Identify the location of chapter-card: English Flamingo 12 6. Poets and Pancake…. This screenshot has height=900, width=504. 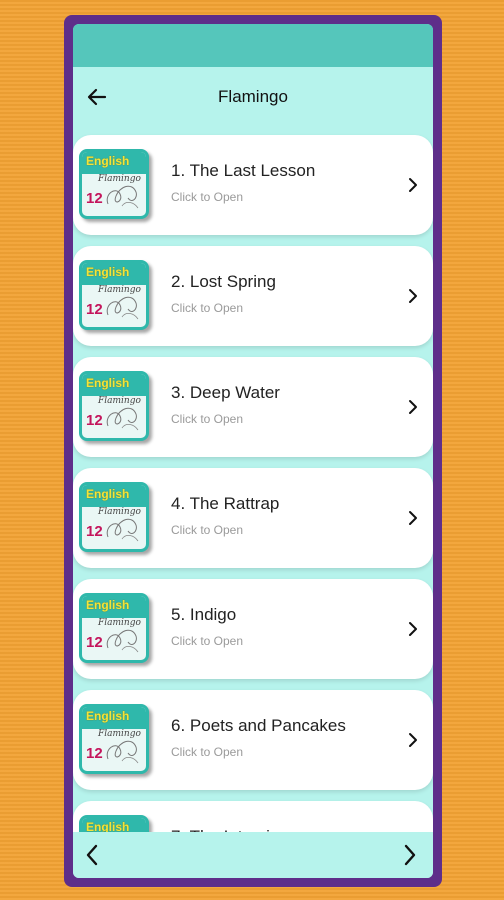
(253, 740).